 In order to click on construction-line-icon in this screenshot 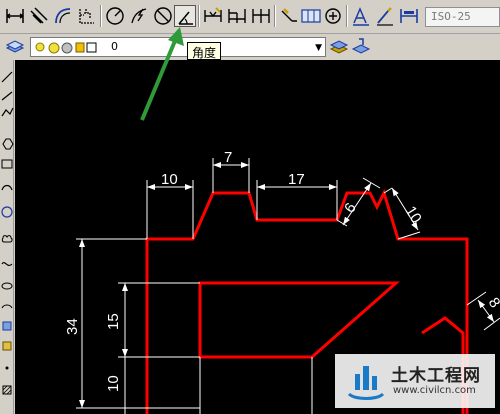, I will do `click(7, 96)`.